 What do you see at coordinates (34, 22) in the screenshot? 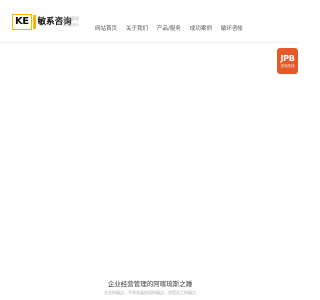
I see `logo-accent-bar` at bounding box center [34, 22].